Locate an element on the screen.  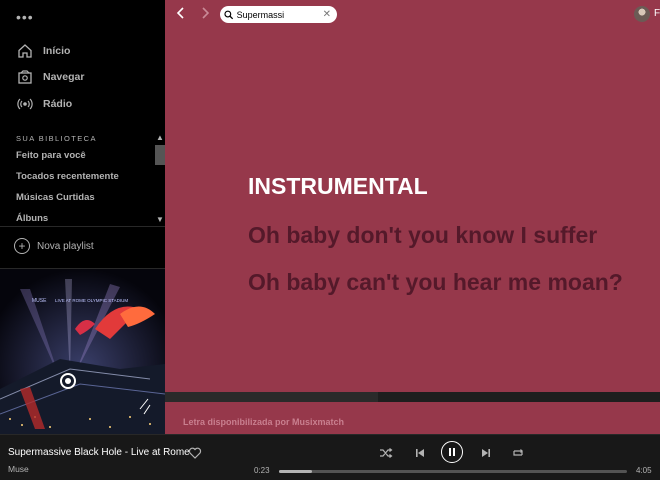
radio-icon is located at coordinates (25, 104).